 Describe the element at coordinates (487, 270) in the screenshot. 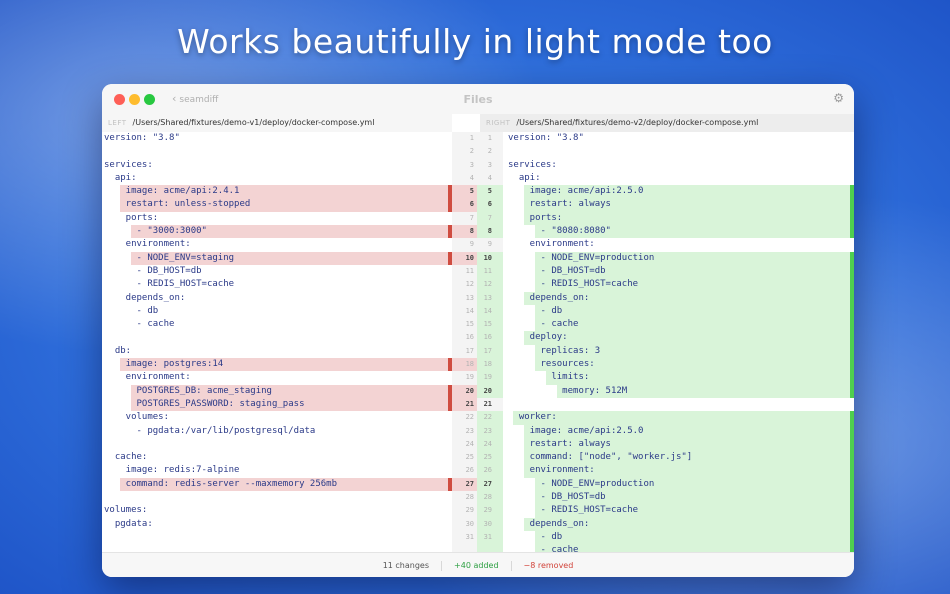

I see `right-line-number: 11` at that location.